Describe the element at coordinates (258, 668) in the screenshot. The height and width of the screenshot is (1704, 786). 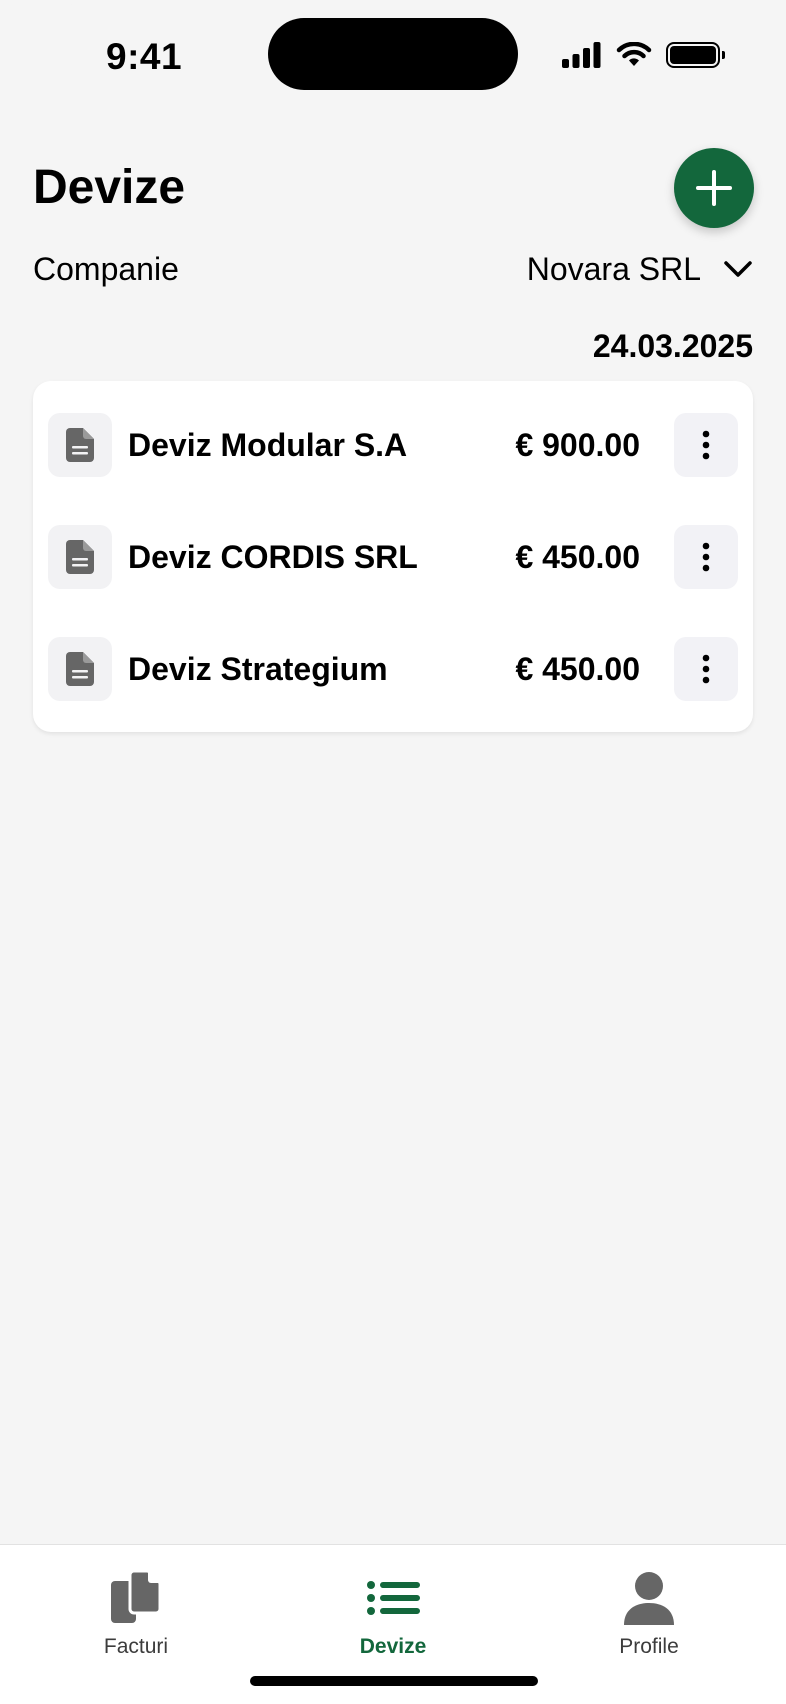
I see `item-name: Deviz Strategium` at that location.